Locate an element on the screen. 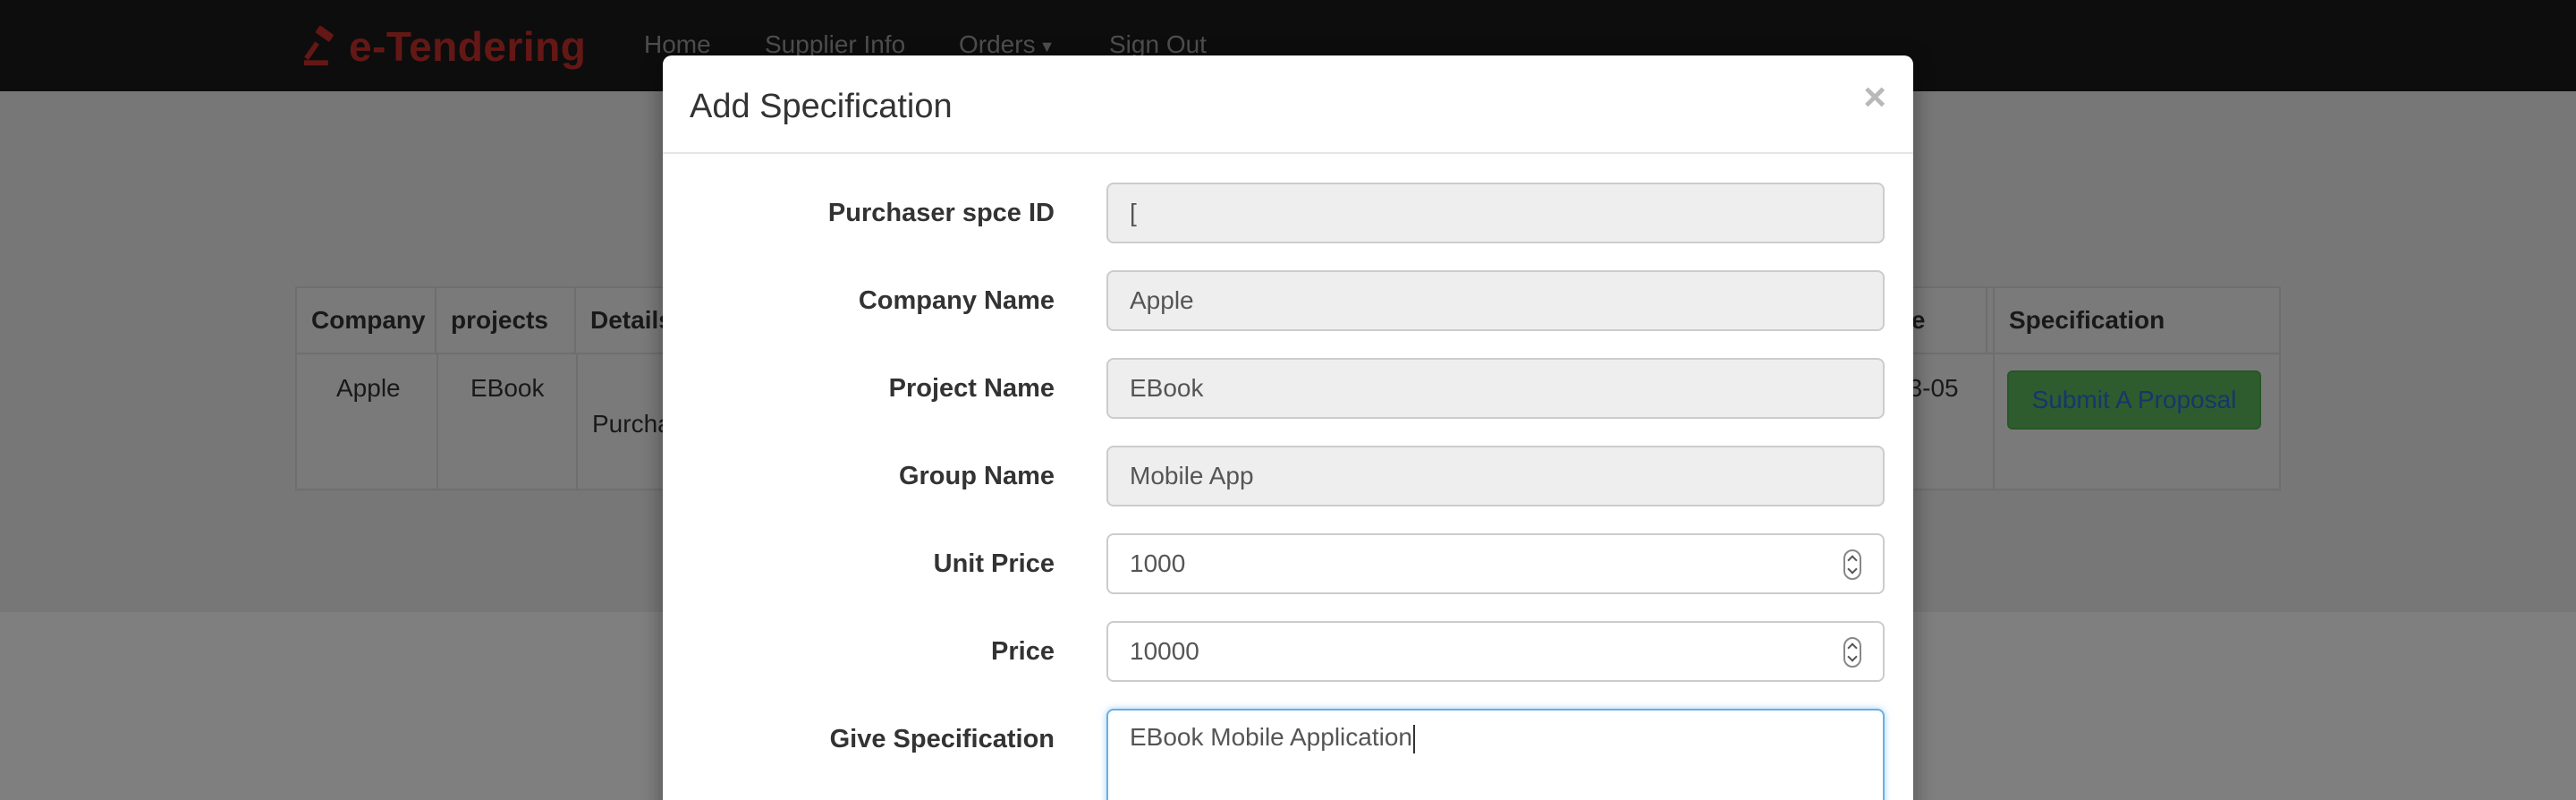 The image size is (2576, 800). price-label: Price is located at coordinates (1023, 651).